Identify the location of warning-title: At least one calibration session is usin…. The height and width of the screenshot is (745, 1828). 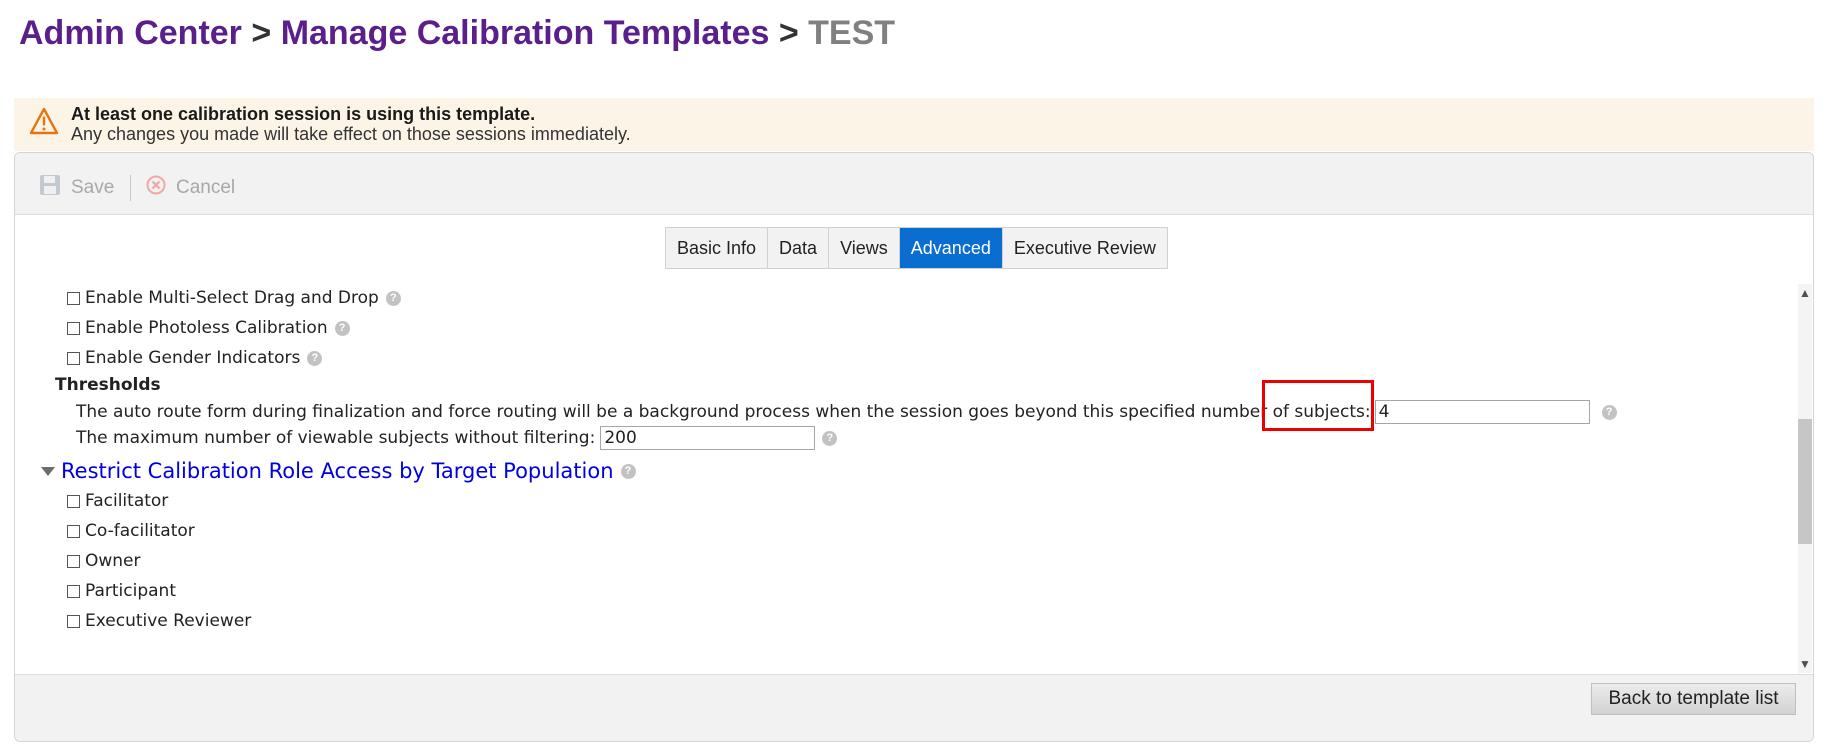
(303, 114).